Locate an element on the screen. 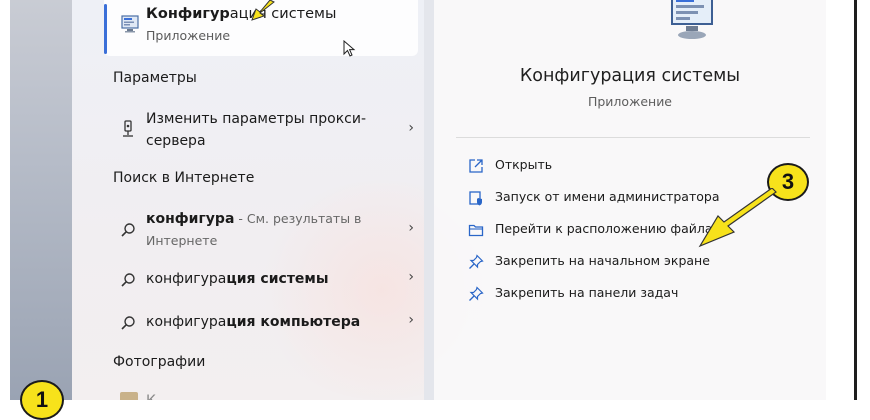 The image size is (870, 420). annotation-arrow-top is located at coordinates (263, 10).